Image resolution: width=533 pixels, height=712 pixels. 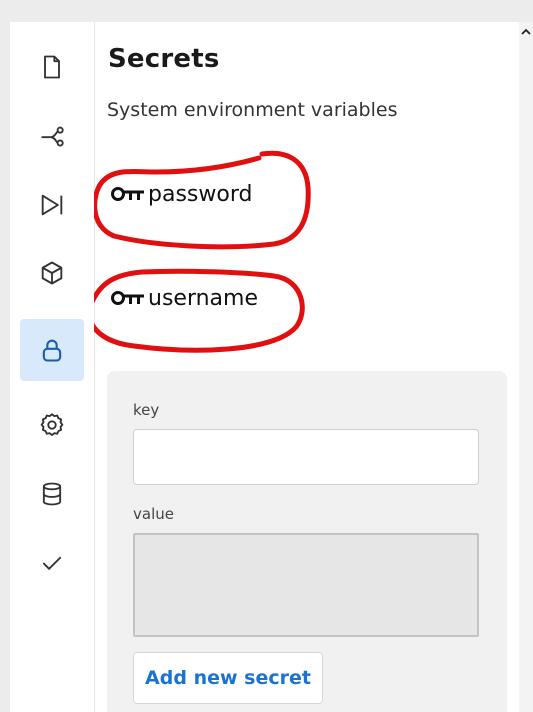 I want to click on activity-run-button, so click(x=52, y=205).